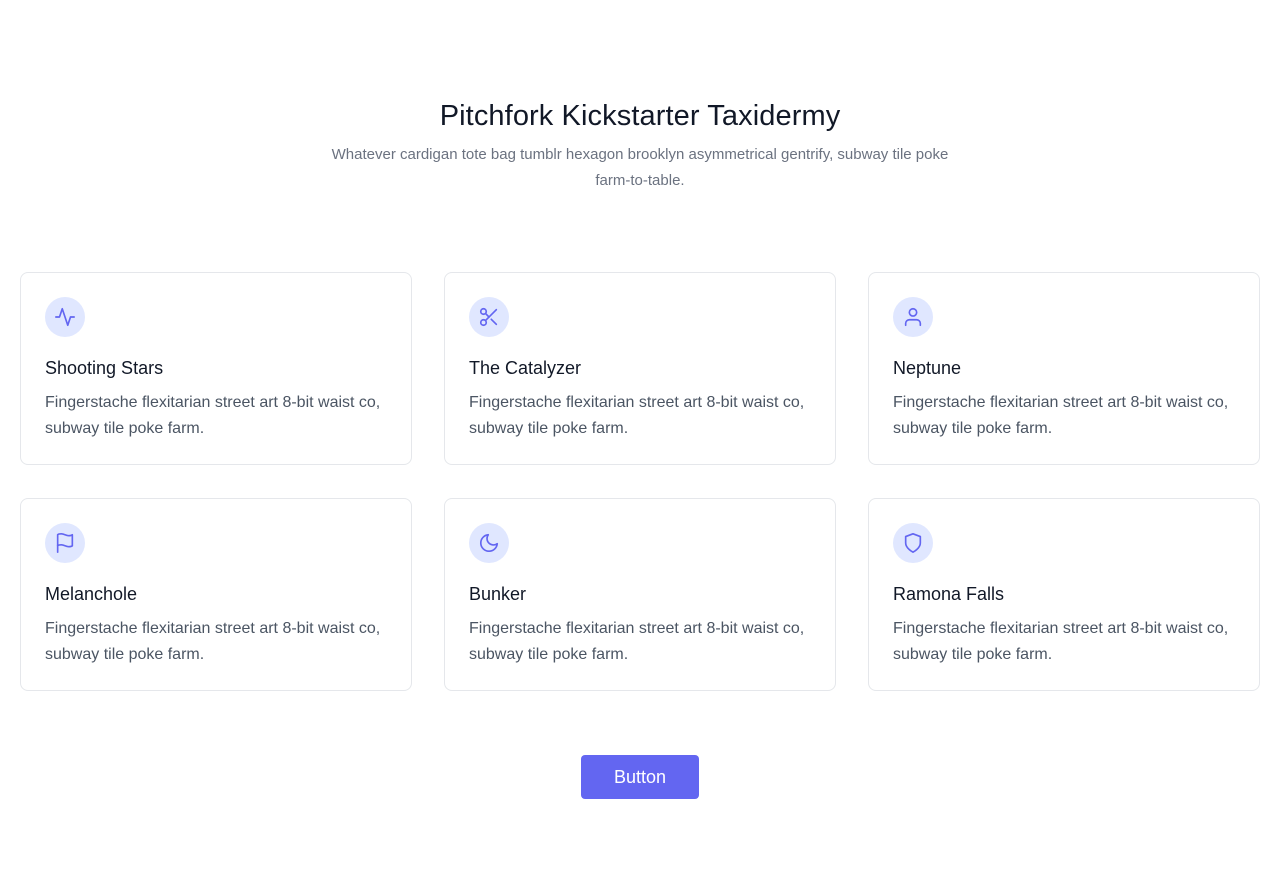 The height and width of the screenshot is (895, 1280). What do you see at coordinates (525, 368) in the screenshot?
I see `card-title: The Catalyzer` at bounding box center [525, 368].